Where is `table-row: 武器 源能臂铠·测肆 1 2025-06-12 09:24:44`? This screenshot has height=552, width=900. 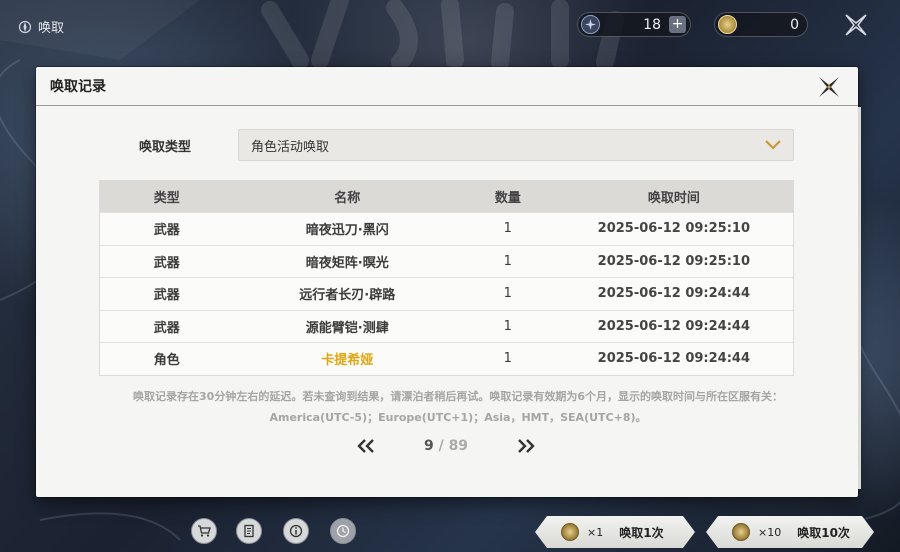 table-row: 武器 源能臂铠·测肆 1 2025-06-12 09:24:44 is located at coordinates (446, 325).